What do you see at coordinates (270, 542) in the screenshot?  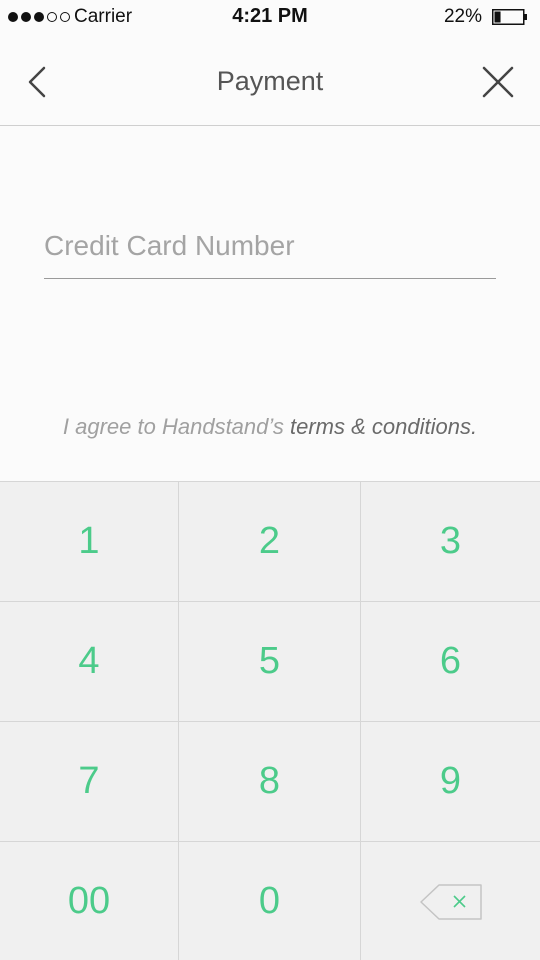 I see `key-2: 2` at bounding box center [270, 542].